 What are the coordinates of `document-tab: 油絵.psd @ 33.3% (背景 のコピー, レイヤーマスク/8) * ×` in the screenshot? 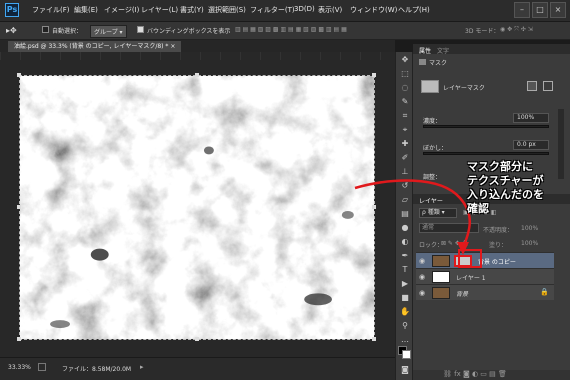 It's located at (95, 46).